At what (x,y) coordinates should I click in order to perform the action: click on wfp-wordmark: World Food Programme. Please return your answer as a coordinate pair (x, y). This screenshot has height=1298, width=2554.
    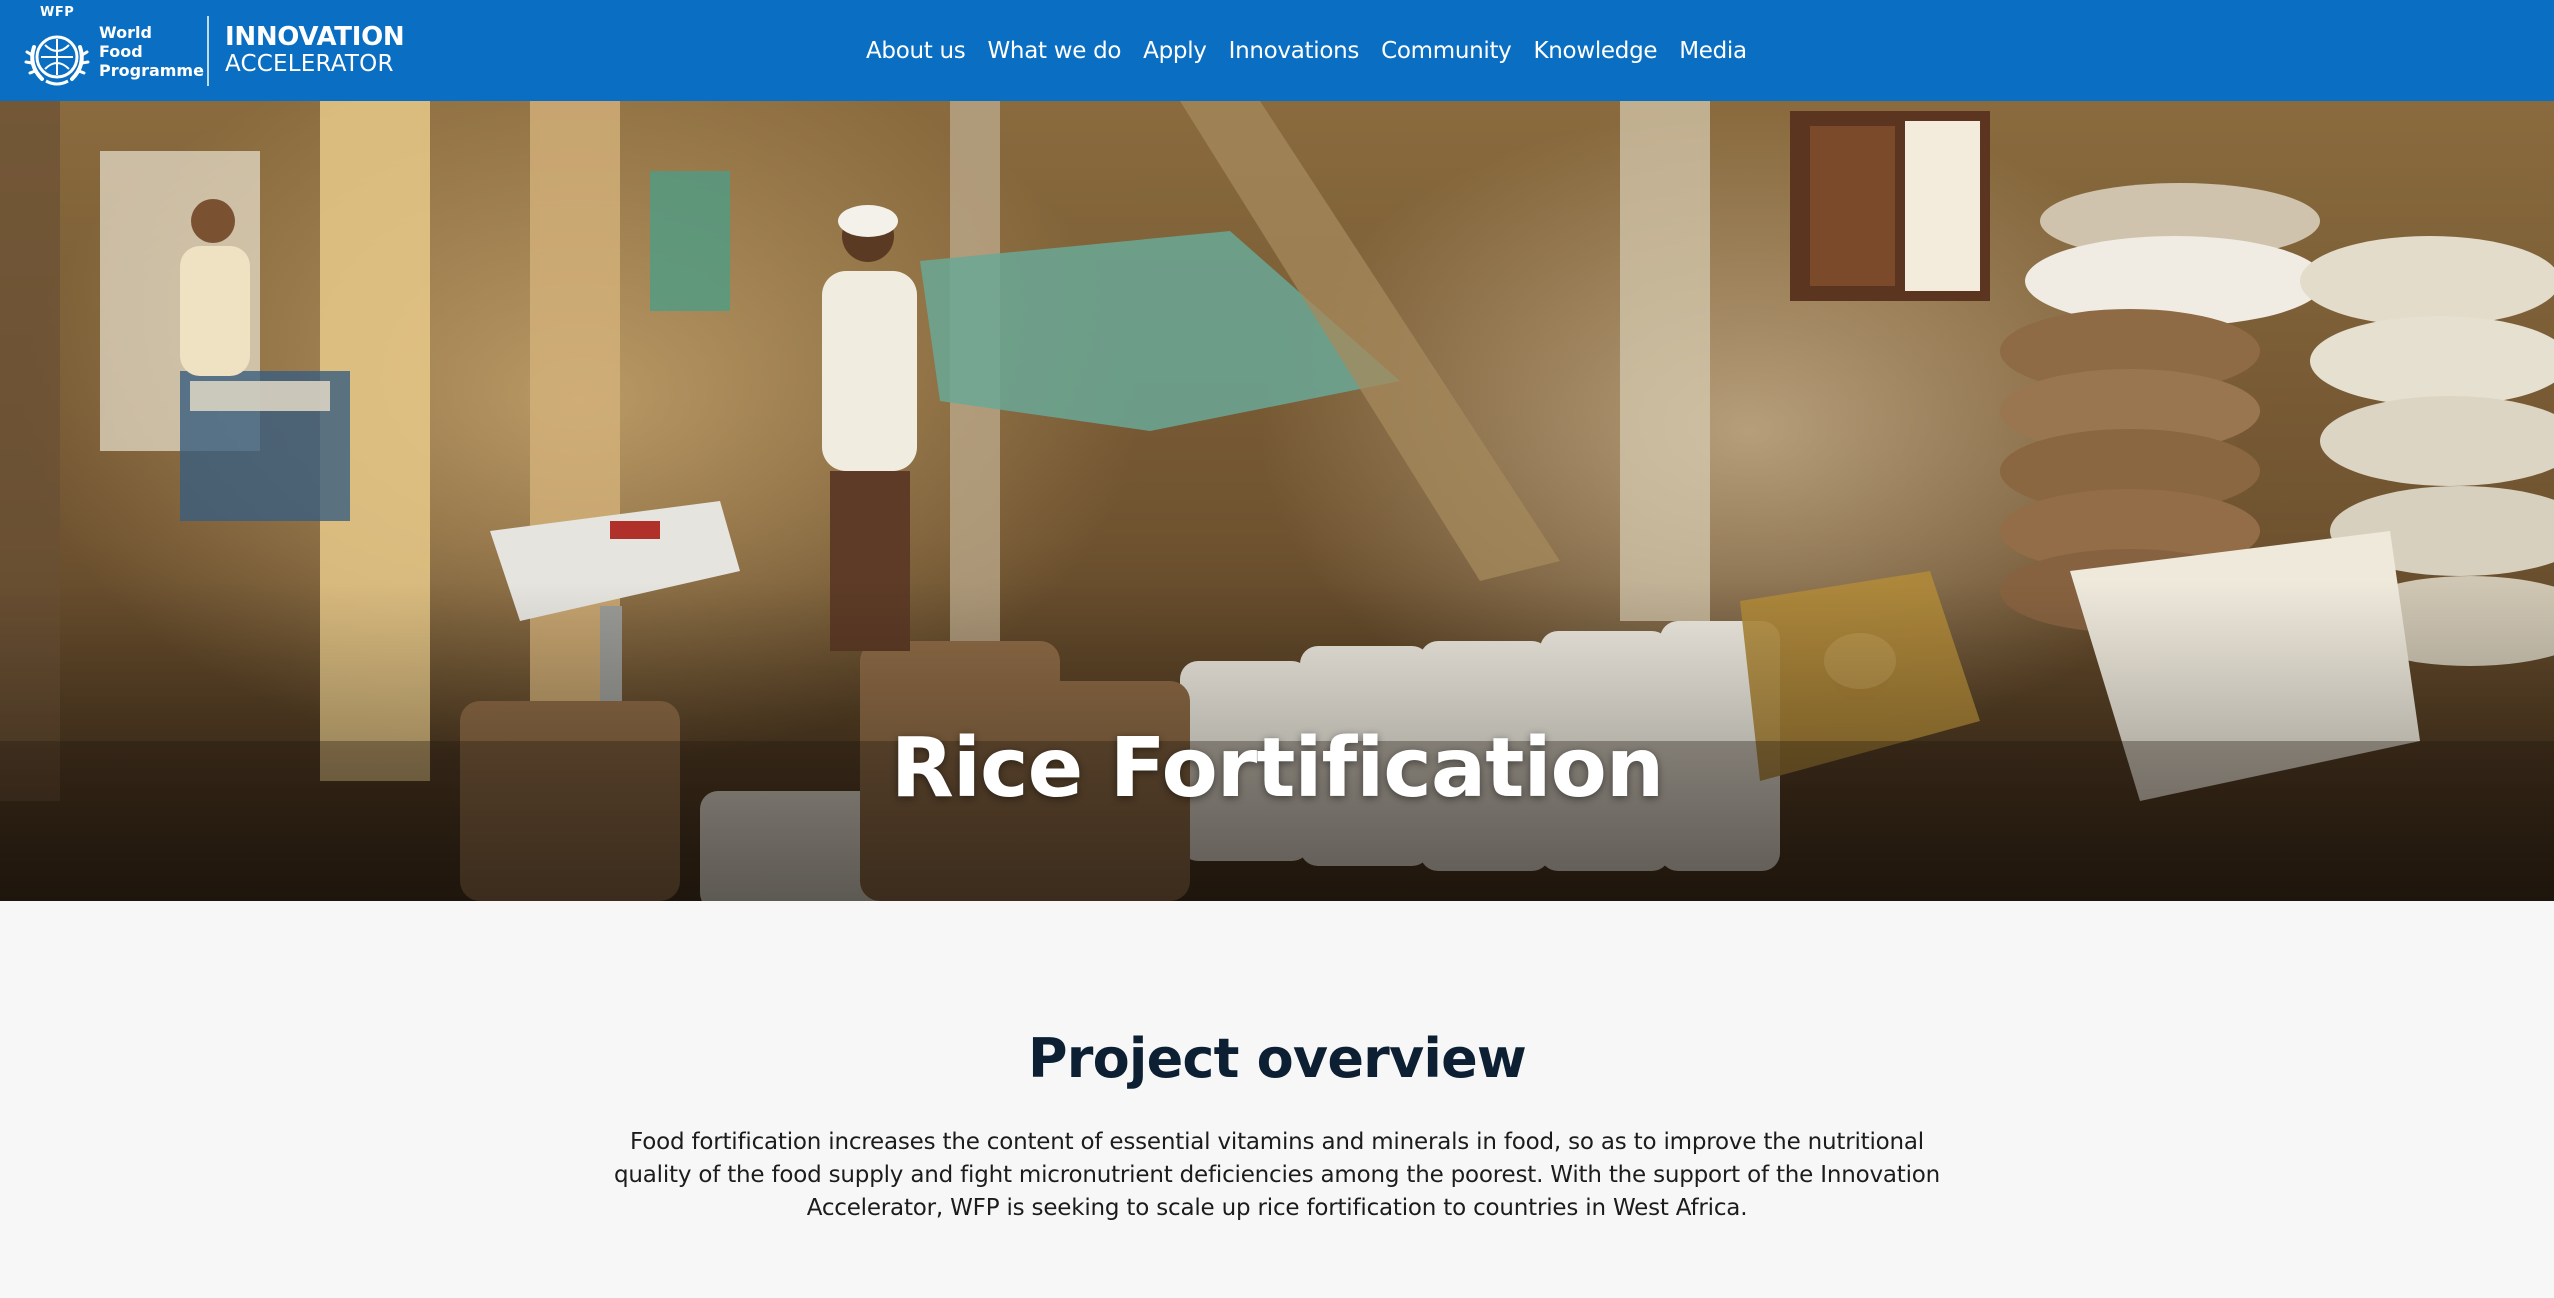
    Looking at the image, I should click on (151, 51).